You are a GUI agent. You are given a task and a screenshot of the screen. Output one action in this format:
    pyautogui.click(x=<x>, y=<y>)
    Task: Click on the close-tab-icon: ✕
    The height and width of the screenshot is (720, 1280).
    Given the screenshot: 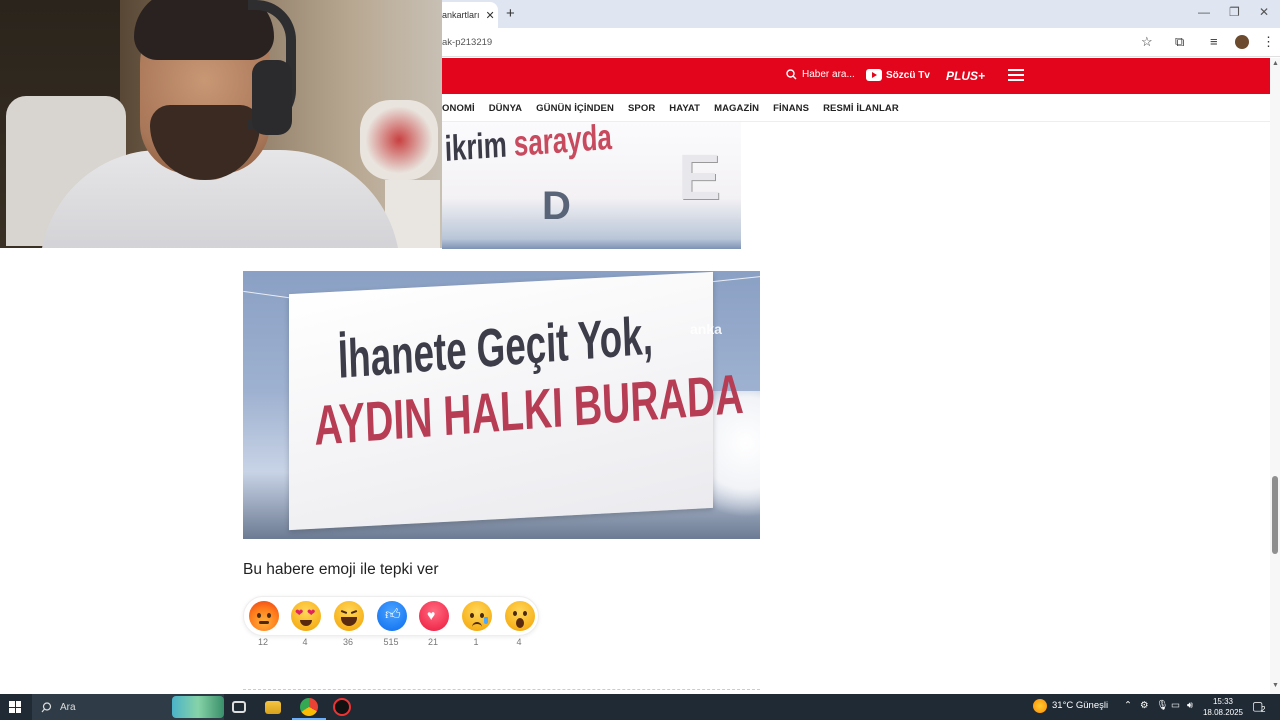 What is the action you would take?
    pyautogui.click(x=490, y=15)
    